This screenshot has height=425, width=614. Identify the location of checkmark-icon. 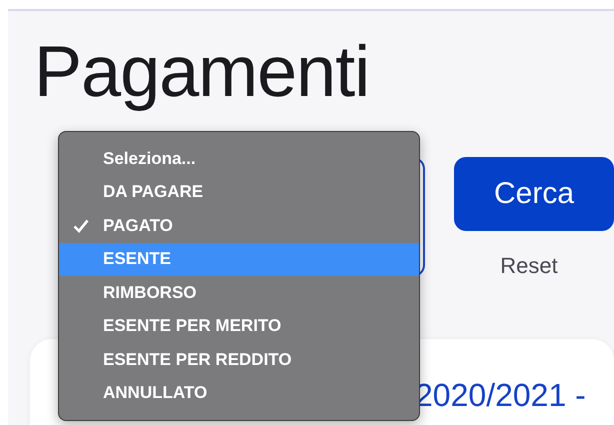
(81, 225).